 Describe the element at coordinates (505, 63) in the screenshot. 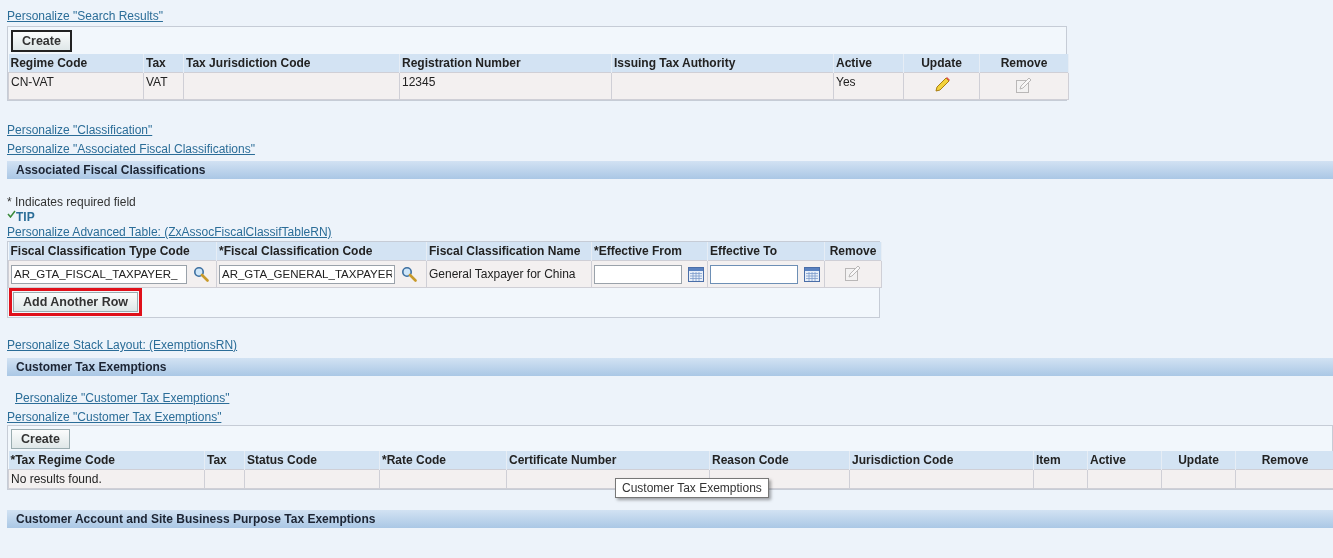

I see `column-header: Registration Number` at that location.